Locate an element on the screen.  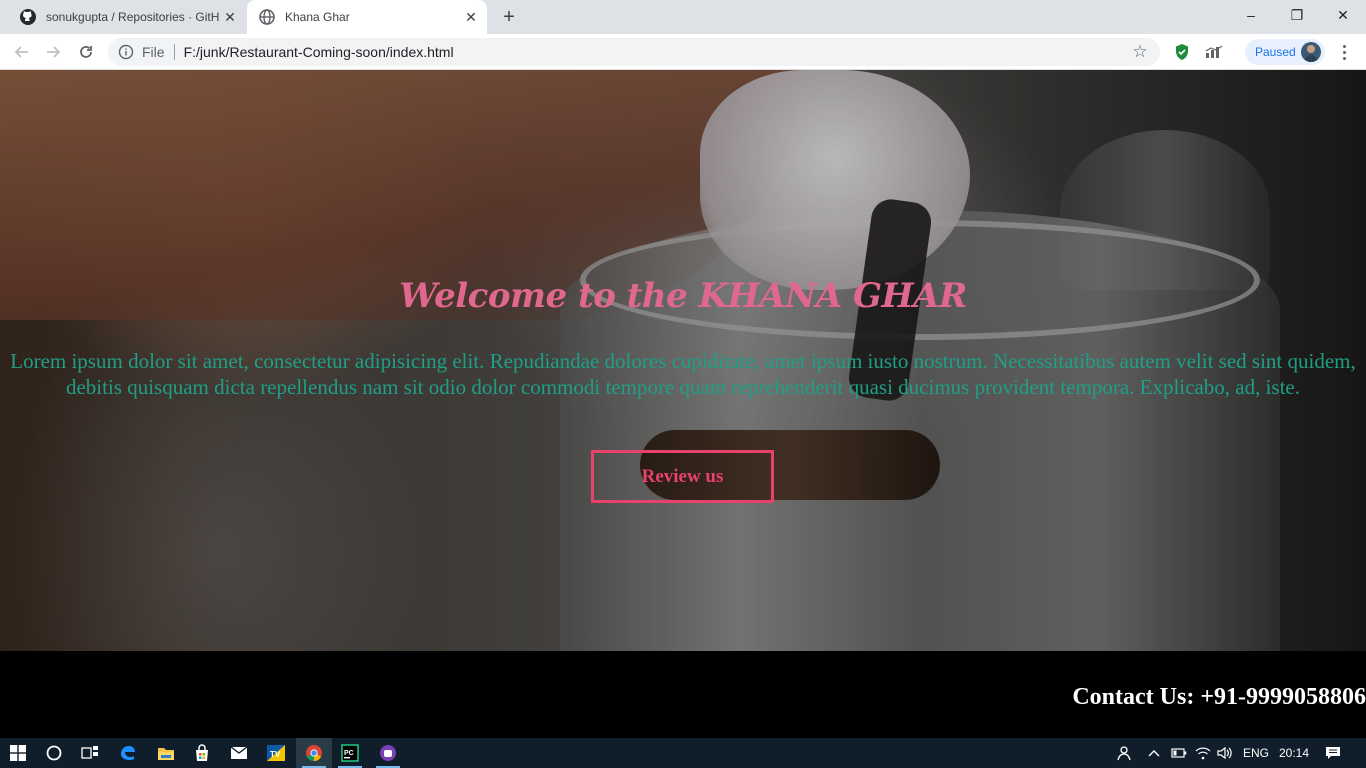
tab-title: sonukgupta / Repositories · GitHub is located at coordinates (133, 17).